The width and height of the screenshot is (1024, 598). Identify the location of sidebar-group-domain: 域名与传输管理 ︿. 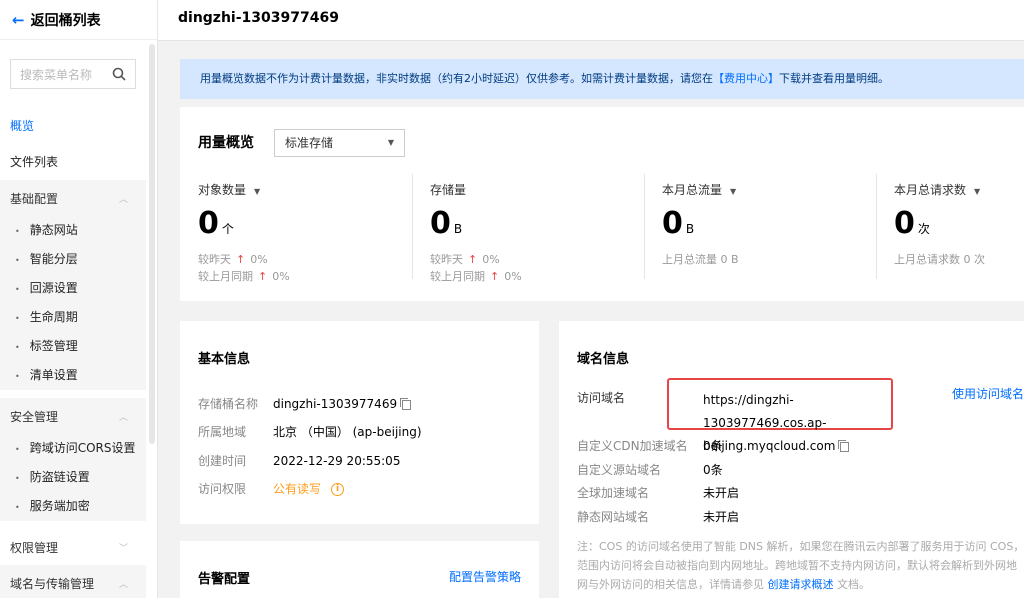
(73, 581).